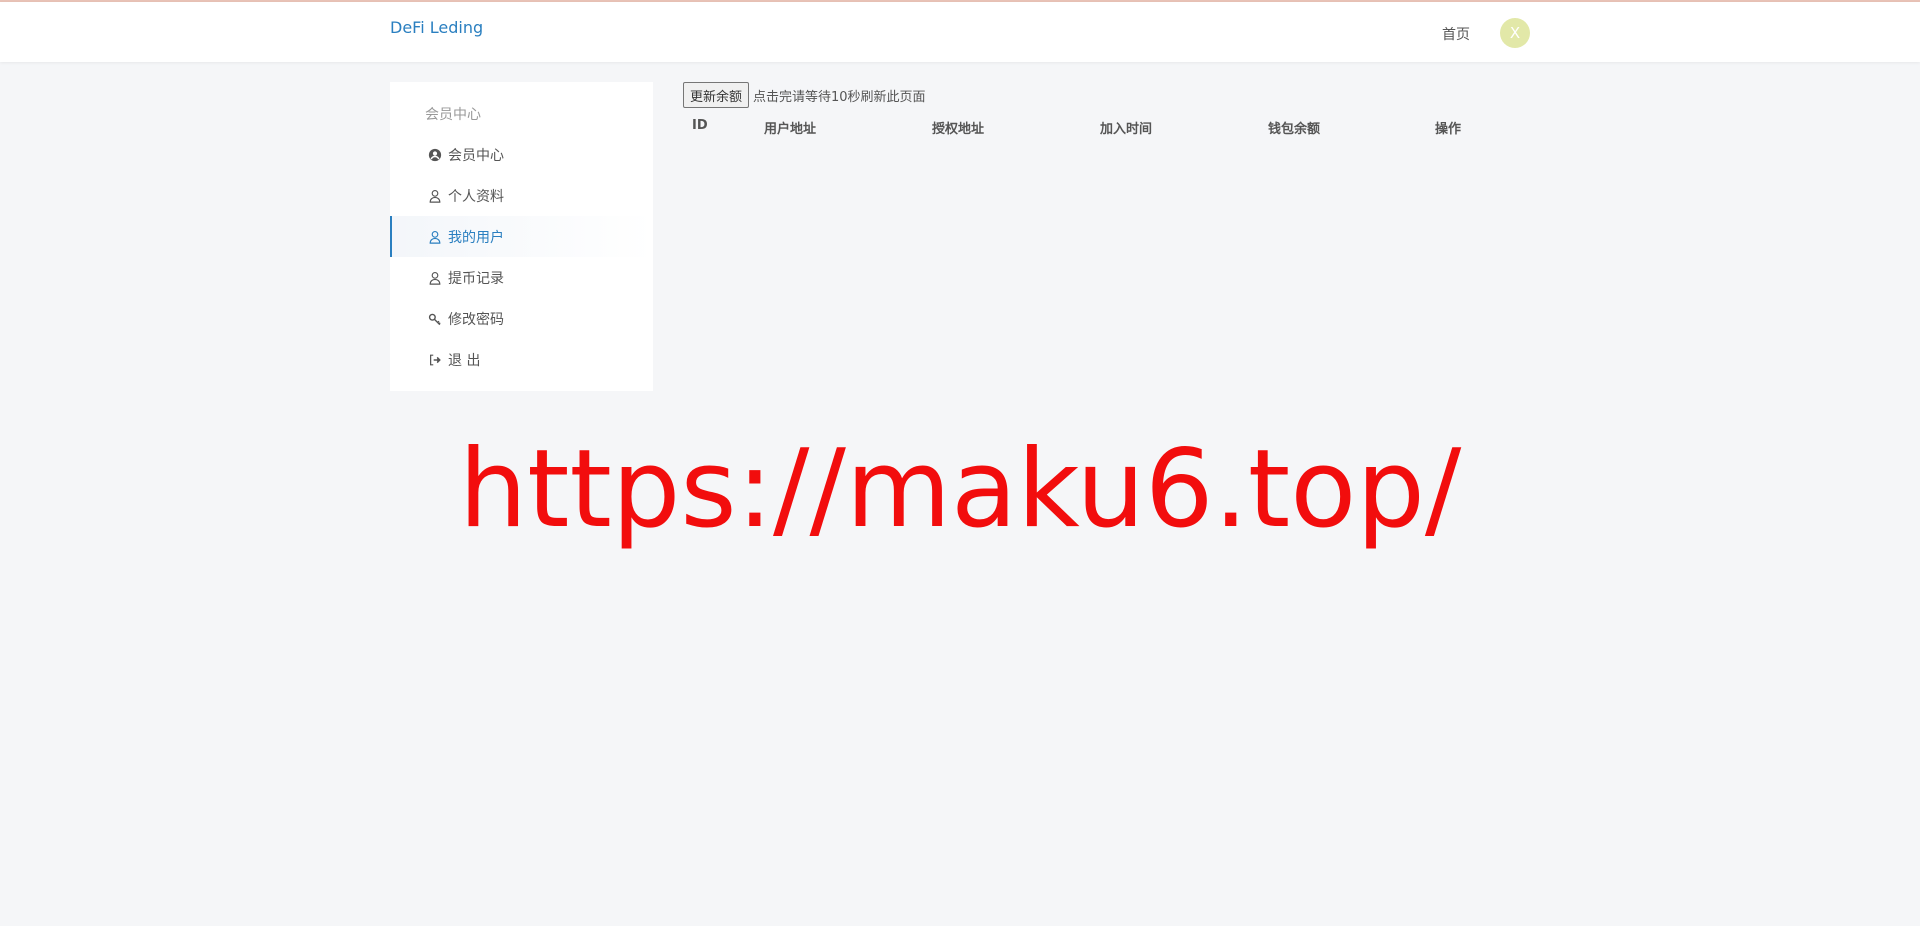  Describe the element at coordinates (476, 319) in the screenshot. I see `sidebar-item-label: 修改密码` at that location.